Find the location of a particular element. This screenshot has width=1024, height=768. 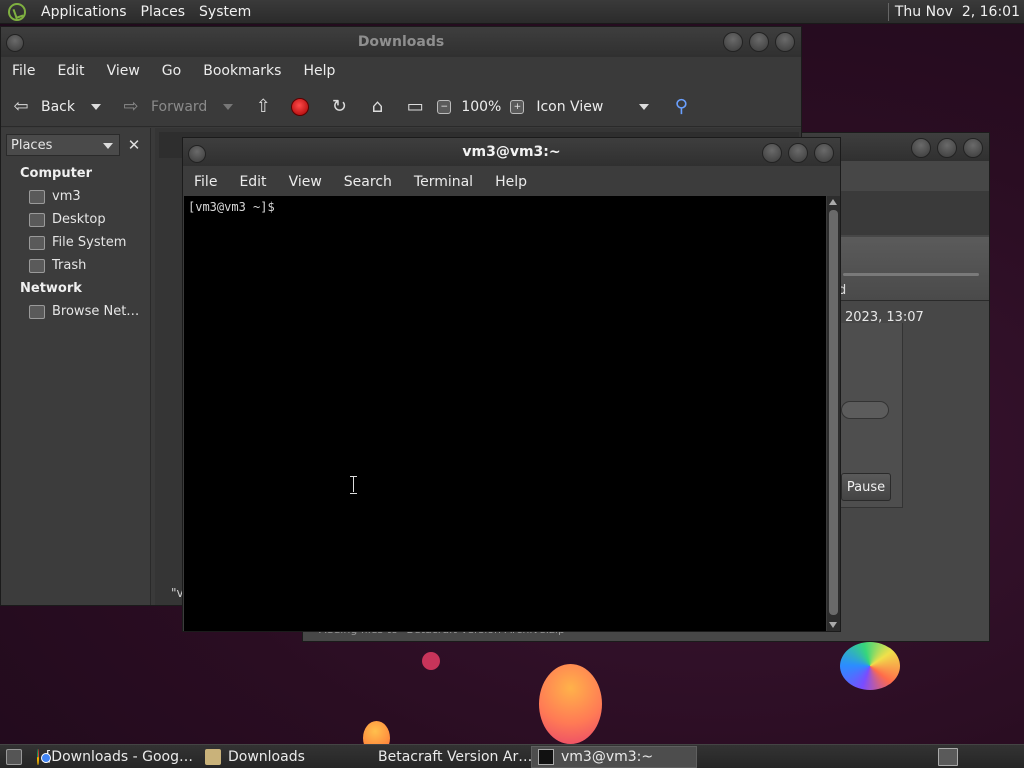

panel-clock: Thu Nov 2, 16:01 is located at coordinates (959, 12).